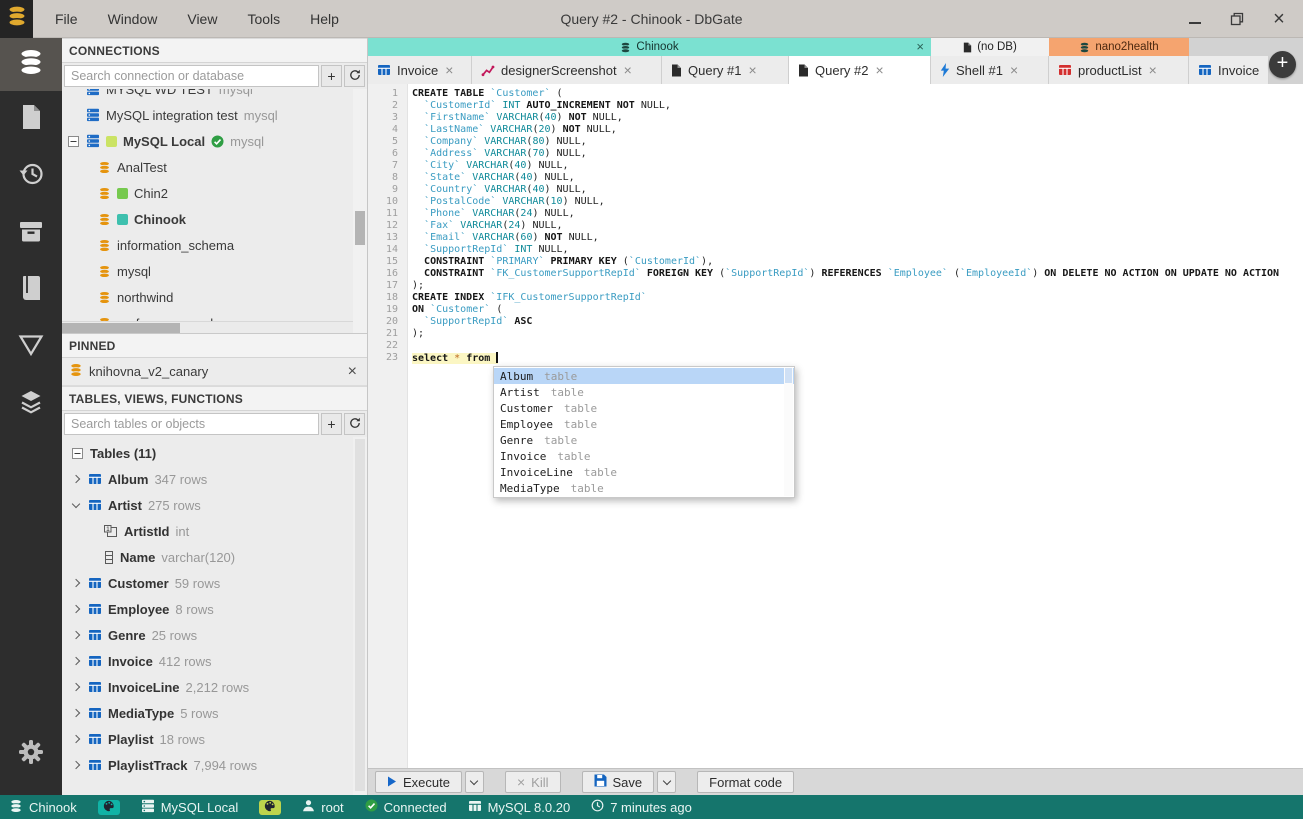 The image size is (1303, 819). I want to click on table-item: MediaType 5 rows, so click(207, 713).